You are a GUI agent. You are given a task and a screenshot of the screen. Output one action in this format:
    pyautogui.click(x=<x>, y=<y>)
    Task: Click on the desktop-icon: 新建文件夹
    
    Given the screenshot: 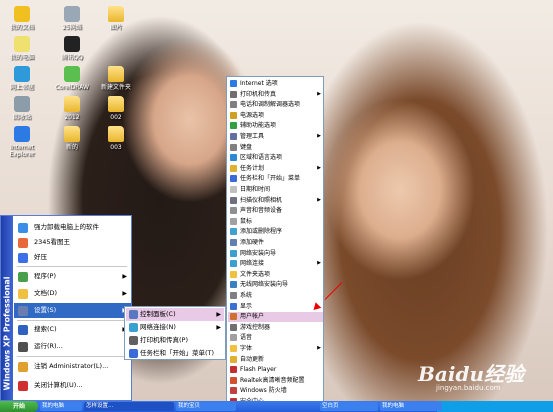 What is the action you would take?
    pyautogui.click(x=116, y=78)
    